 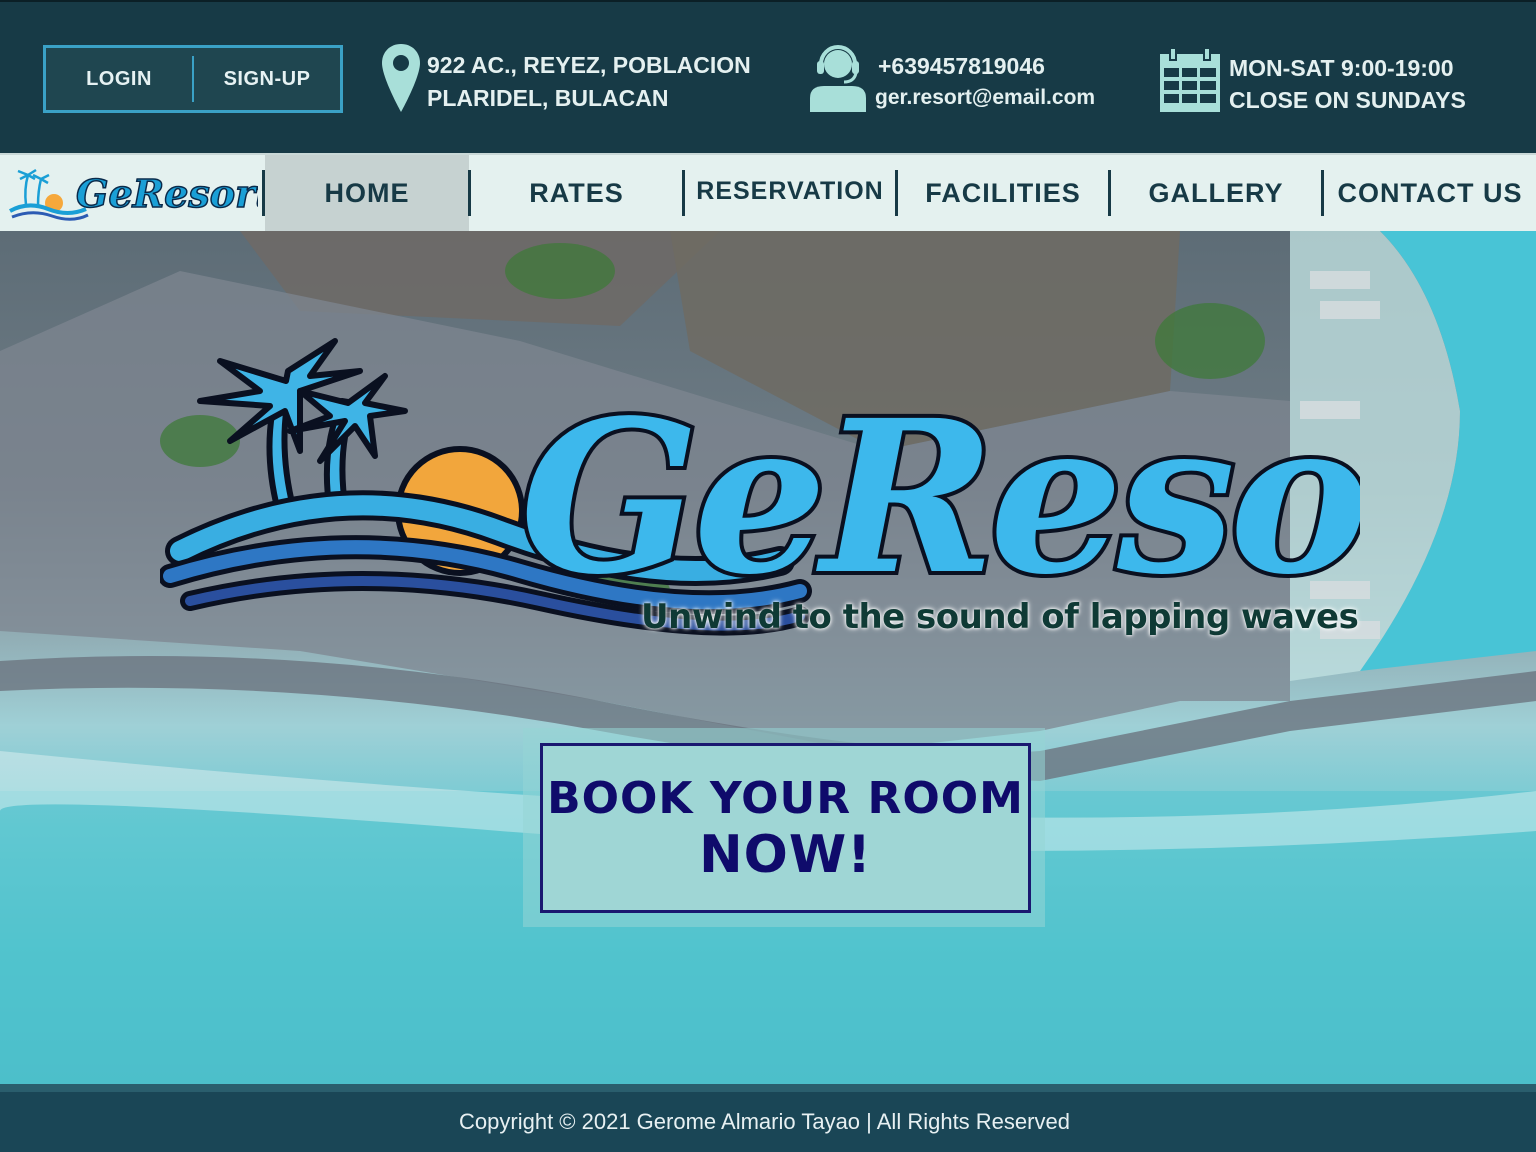 I want to click on hours-block: MON-SAT 9:00-19:00 CLOSE ON SUNDAYS, so click(x=1347, y=84).